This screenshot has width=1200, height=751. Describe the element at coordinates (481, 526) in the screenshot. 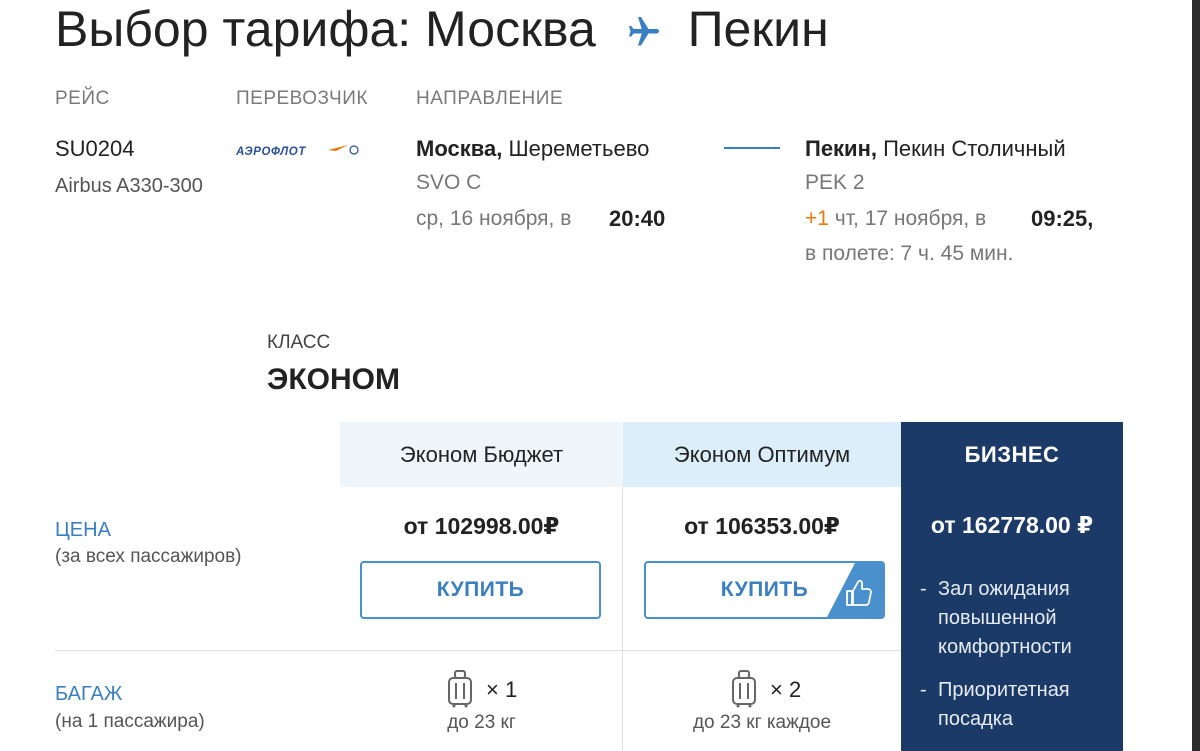

I see `price-budget: от 102998.00₽` at that location.